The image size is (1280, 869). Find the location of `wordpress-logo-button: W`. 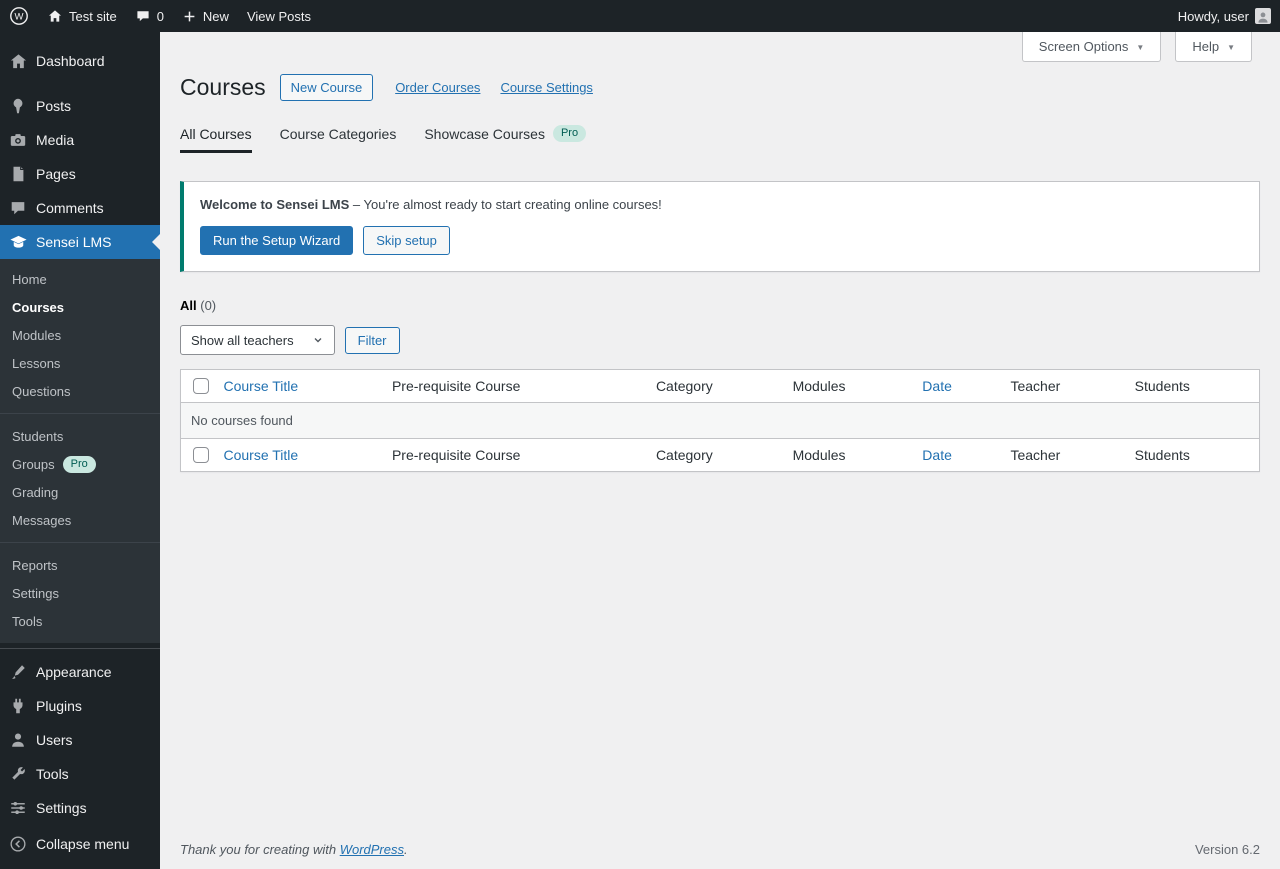

wordpress-logo-button: W is located at coordinates (19, 16).